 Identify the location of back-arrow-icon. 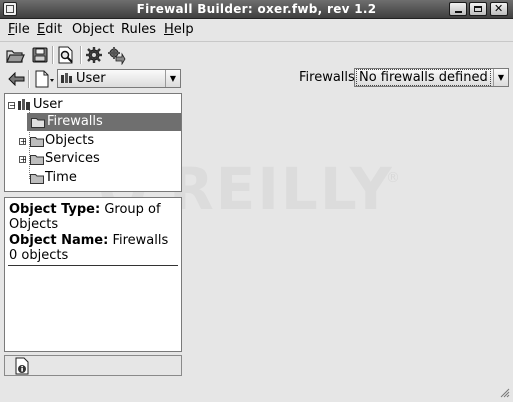
(16, 79).